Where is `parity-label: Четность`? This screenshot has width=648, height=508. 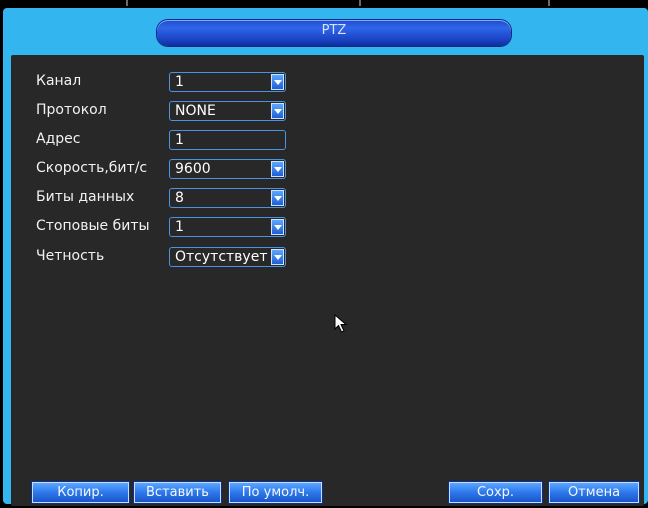
parity-label: Четность is located at coordinates (70, 256).